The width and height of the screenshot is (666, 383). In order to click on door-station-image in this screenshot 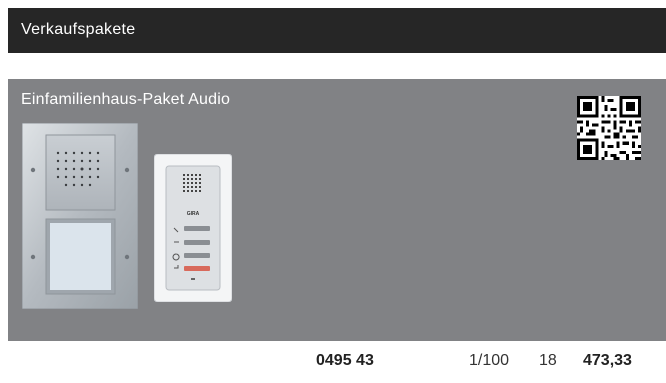, I will do `click(80, 216)`.